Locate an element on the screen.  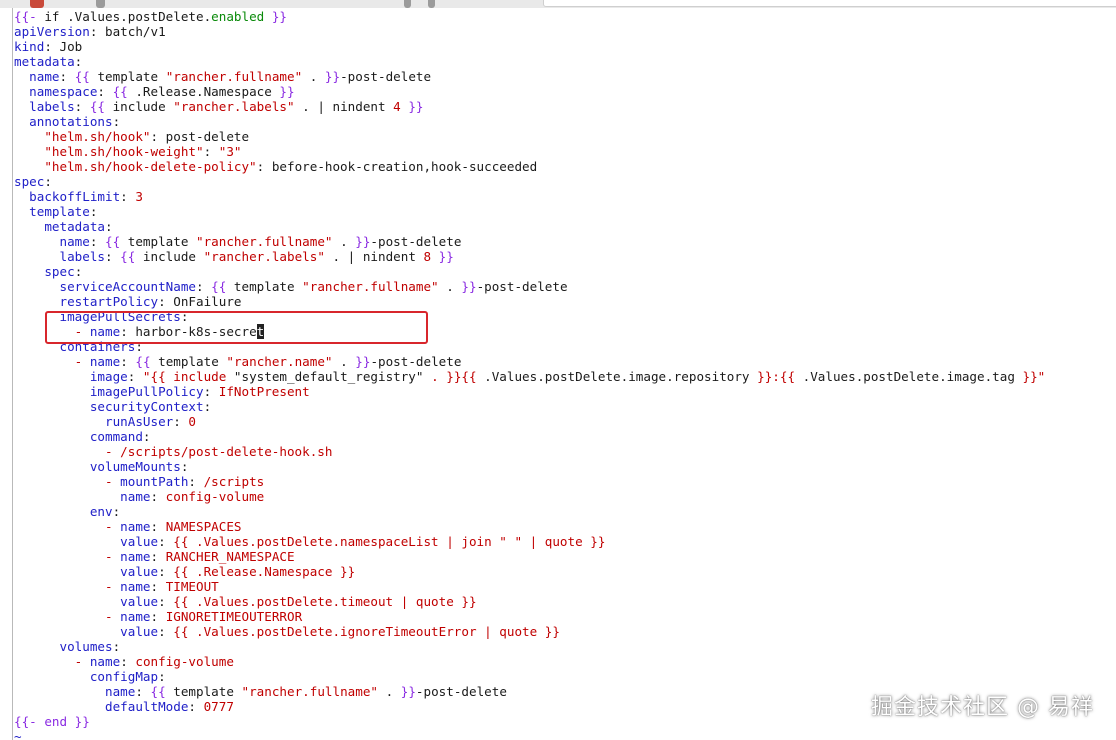
code-line: template: is located at coordinates (564, 211).